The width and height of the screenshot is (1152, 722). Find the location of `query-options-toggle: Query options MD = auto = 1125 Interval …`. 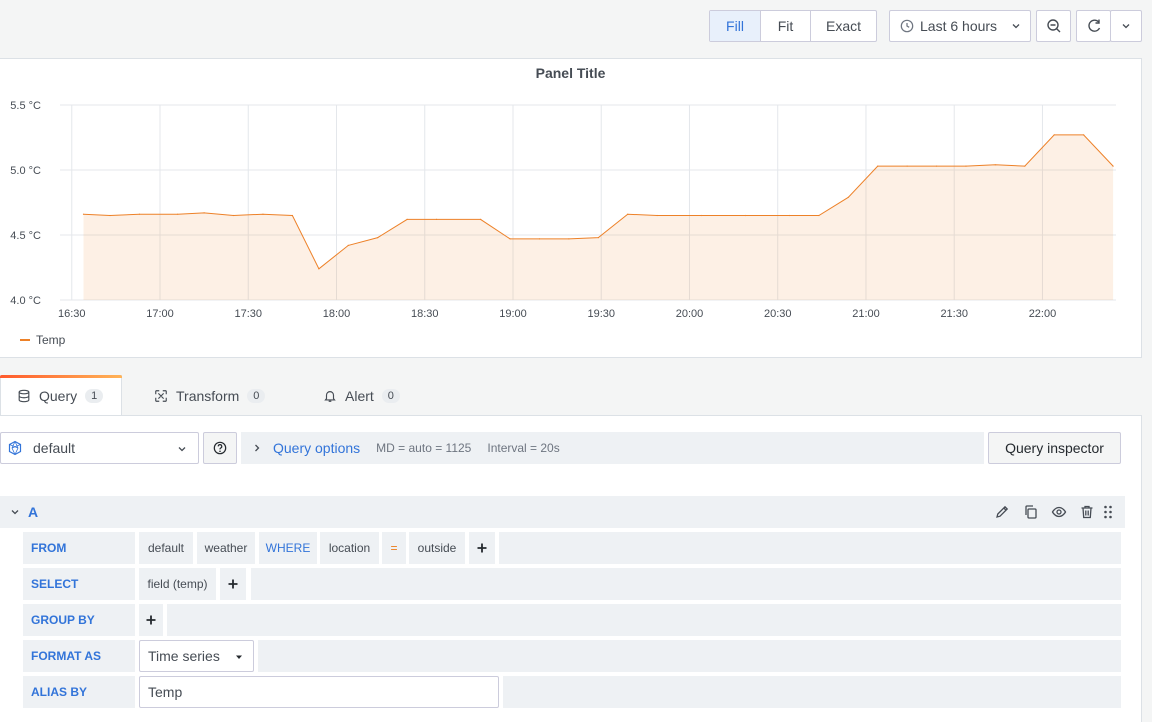

query-options-toggle: Query options MD = auto = 1125 Interval … is located at coordinates (612, 448).